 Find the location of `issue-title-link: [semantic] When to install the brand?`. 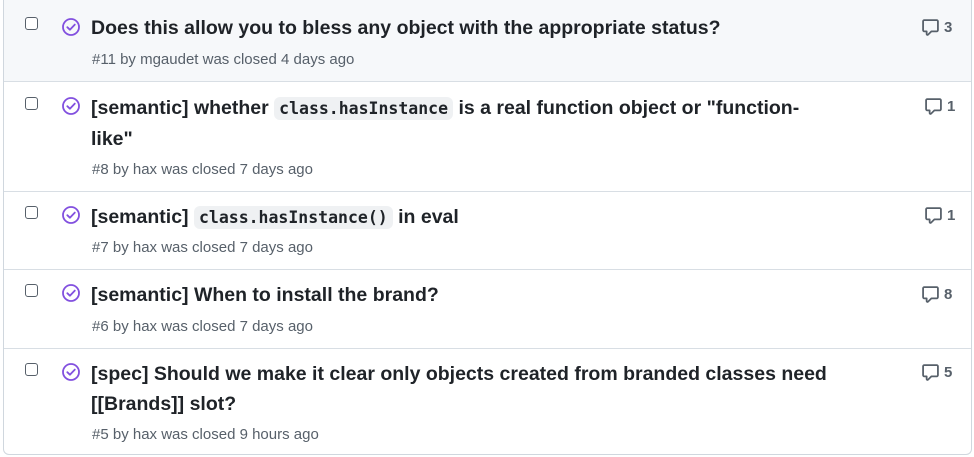

issue-title-link: [semantic] When to install the brand? is located at coordinates (461, 295).